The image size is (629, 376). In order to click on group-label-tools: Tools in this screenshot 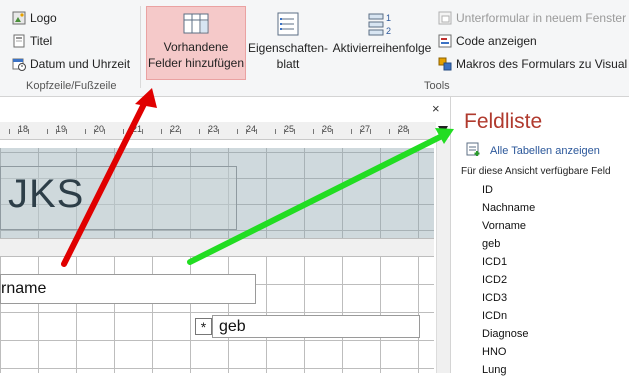, I will do `click(437, 86)`.